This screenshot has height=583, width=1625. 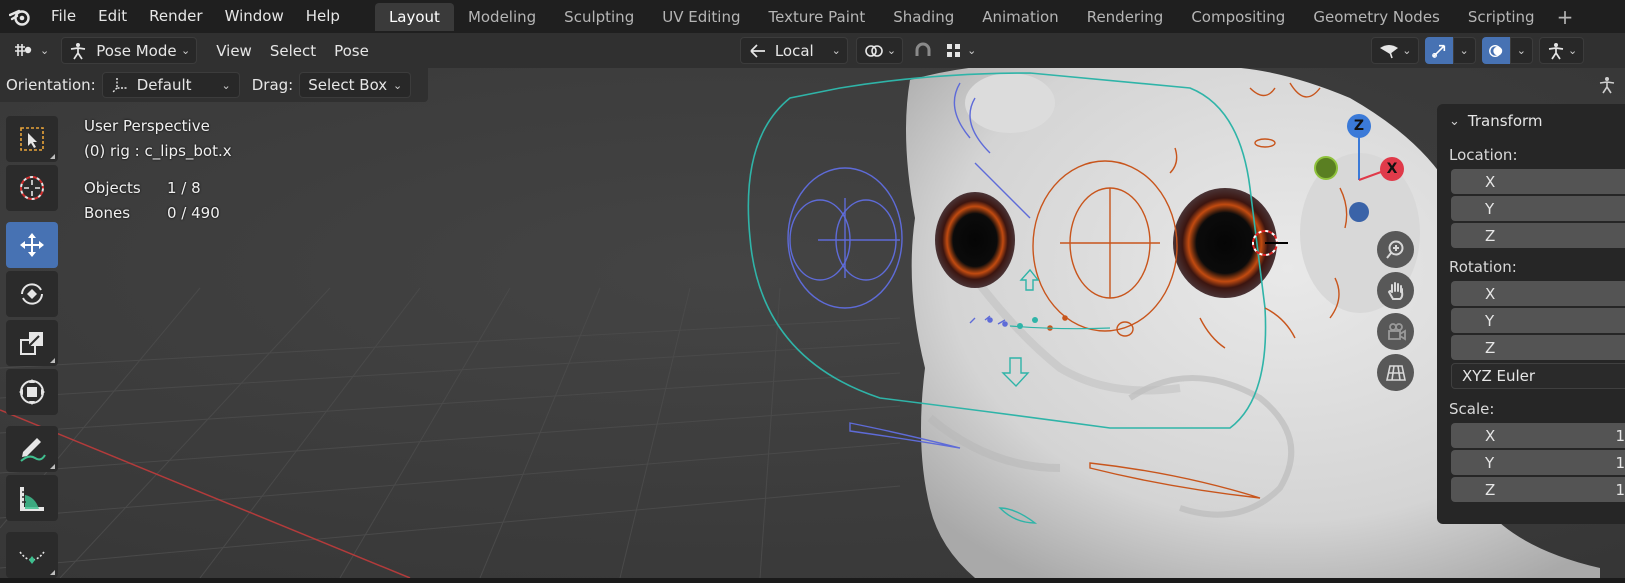 What do you see at coordinates (923, 50) in the screenshot?
I see `snap-toggle` at bounding box center [923, 50].